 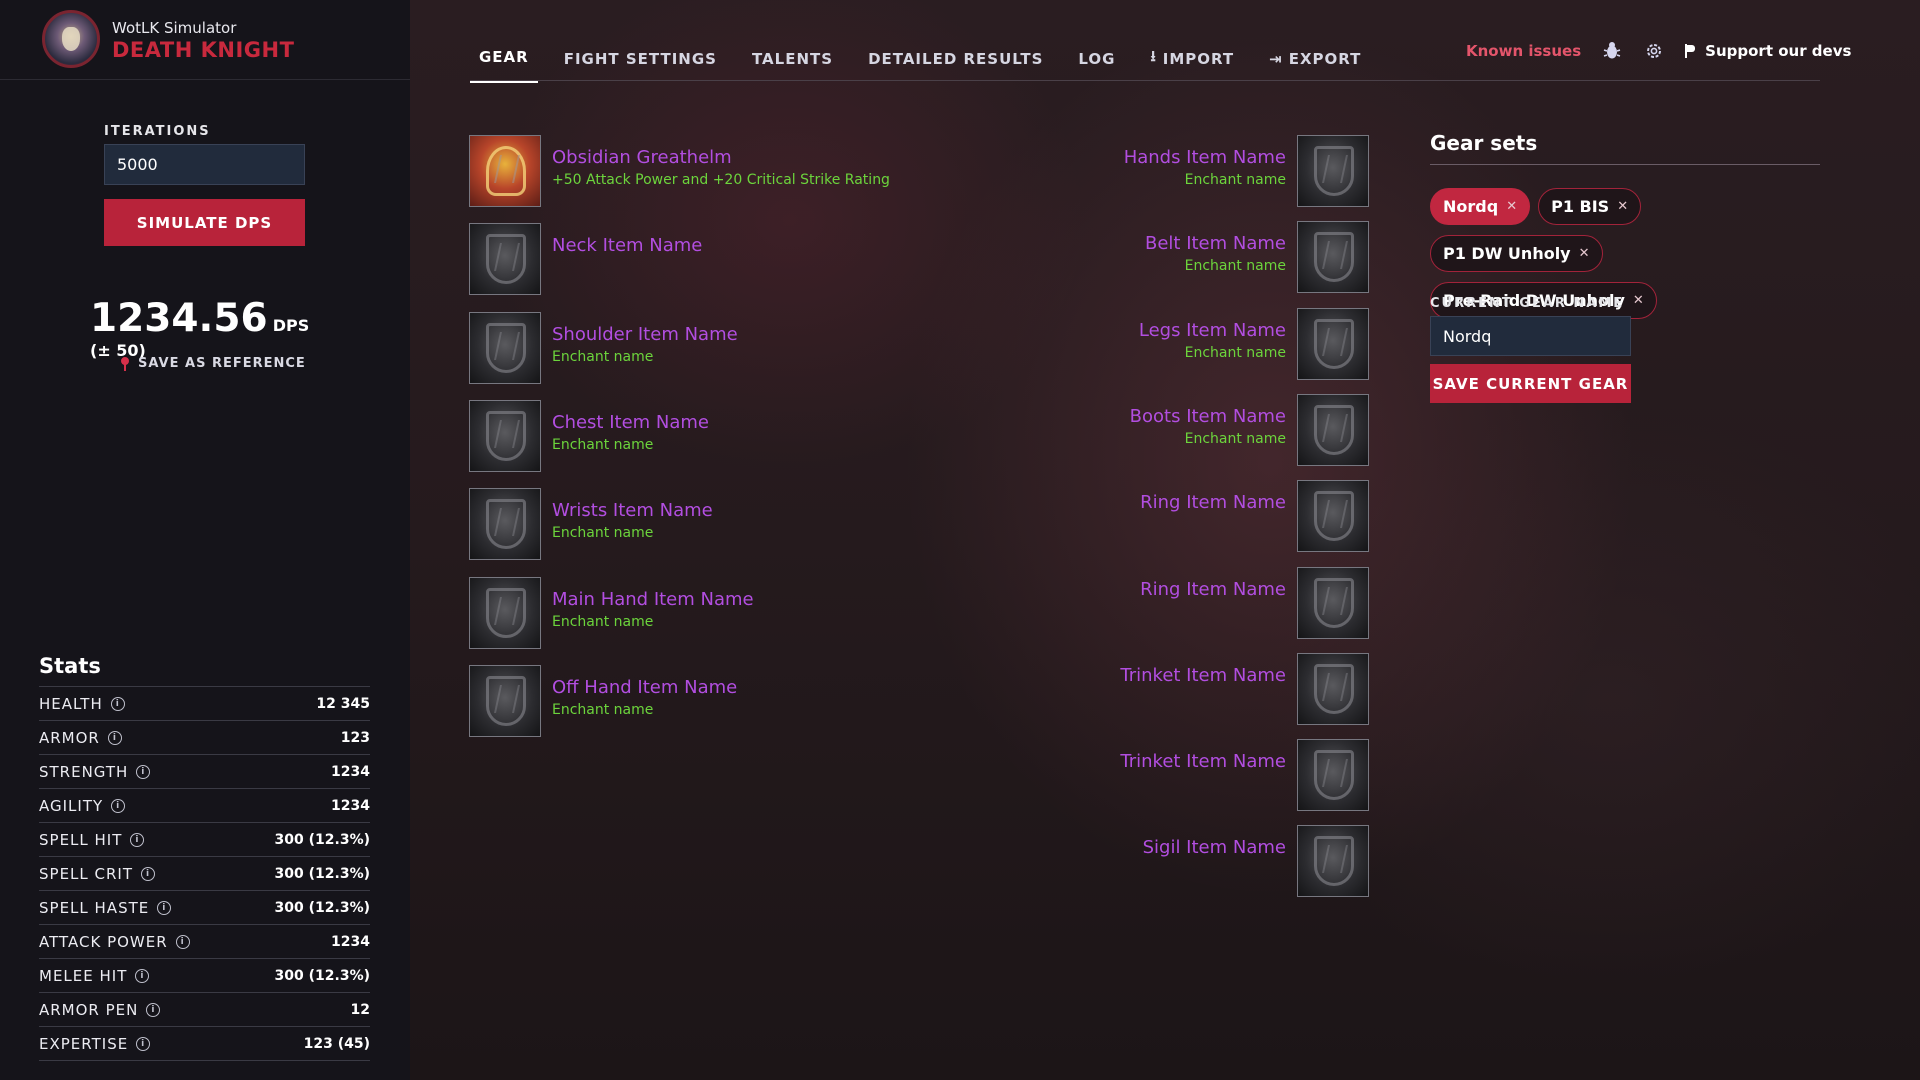 What do you see at coordinates (596, 524) in the screenshot?
I see `gear-slot: Wrists Item Name Enchant name` at bounding box center [596, 524].